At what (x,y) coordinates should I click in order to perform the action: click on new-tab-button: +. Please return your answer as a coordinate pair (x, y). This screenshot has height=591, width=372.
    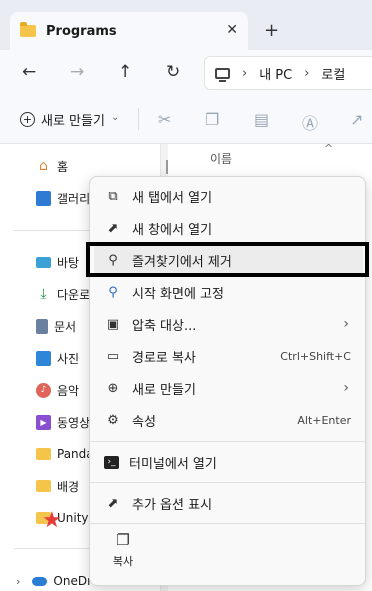
    Looking at the image, I should click on (271, 30).